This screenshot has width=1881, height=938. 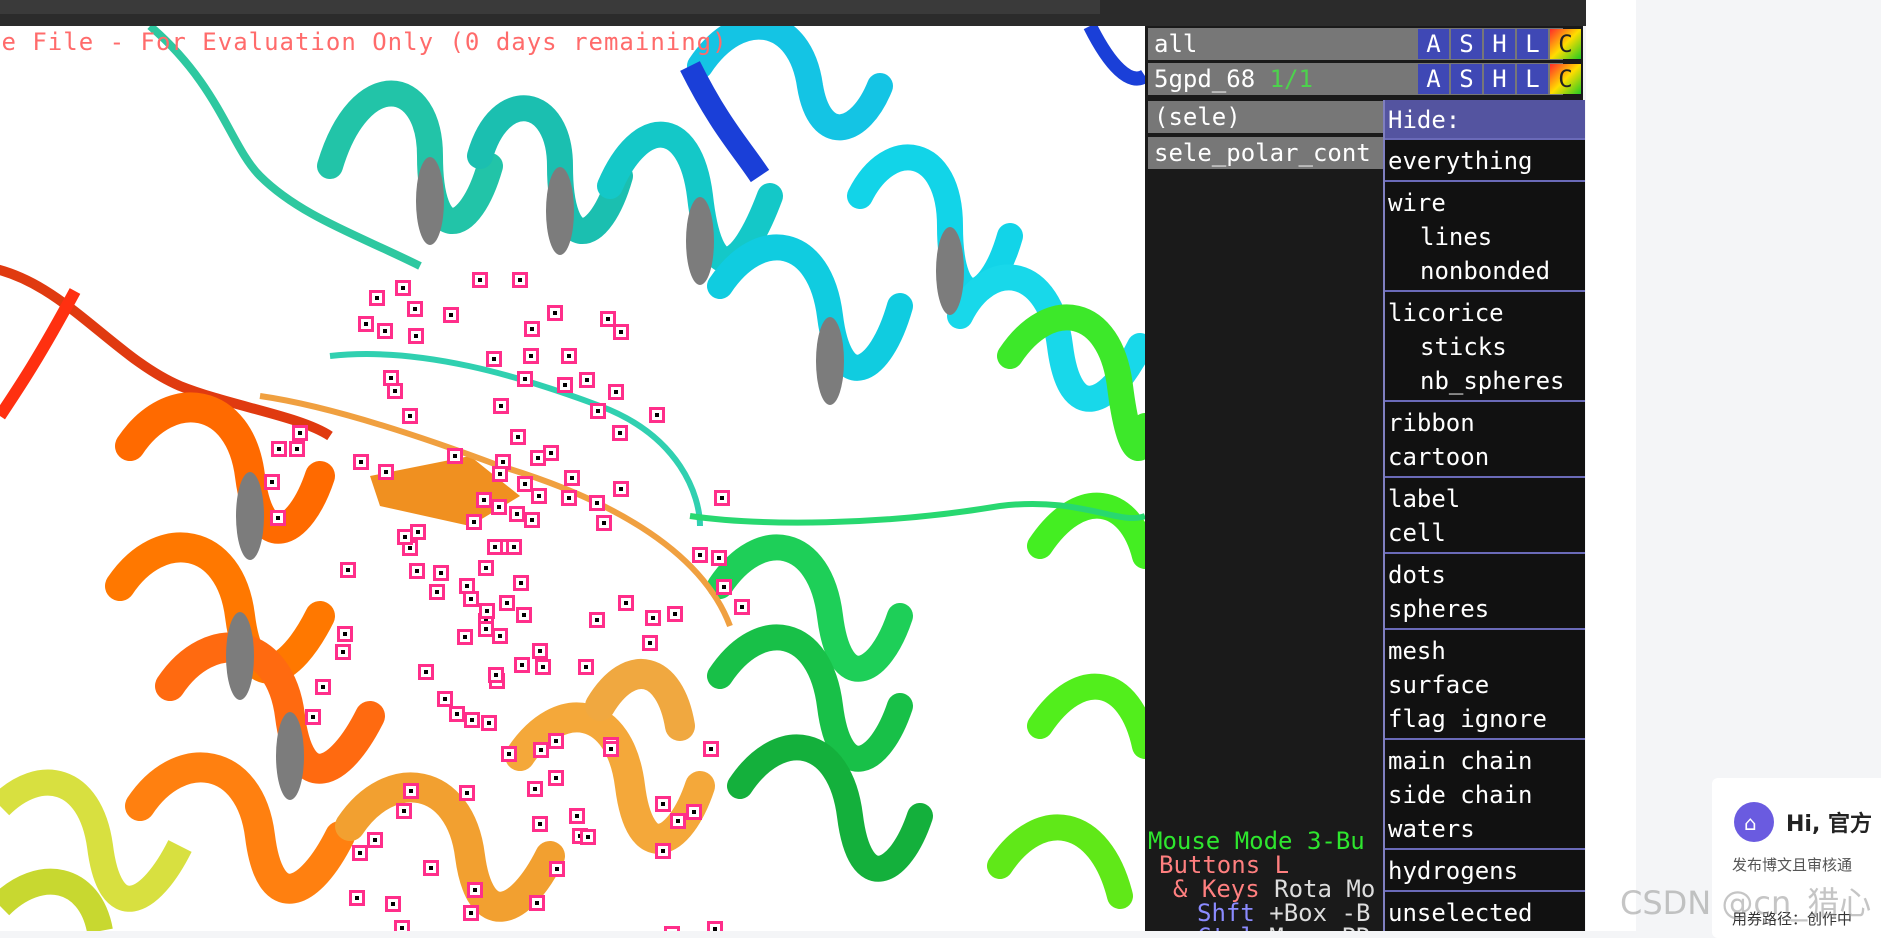 What do you see at coordinates (1485, 161) in the screenshot?
I see `menu-item-everything: everything` at bounding box center [1485, 161].